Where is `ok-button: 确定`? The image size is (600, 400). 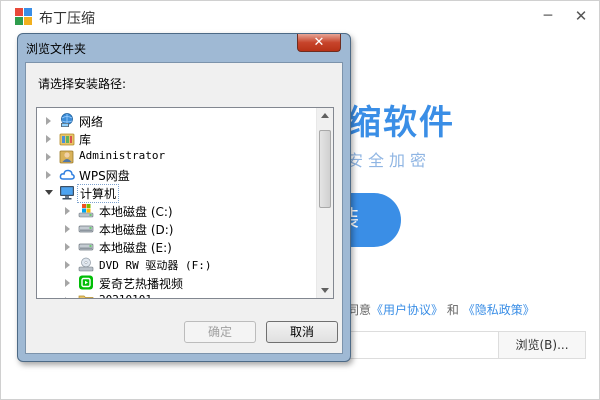 ok-button: 确定 is located at coordinates (220, 332).